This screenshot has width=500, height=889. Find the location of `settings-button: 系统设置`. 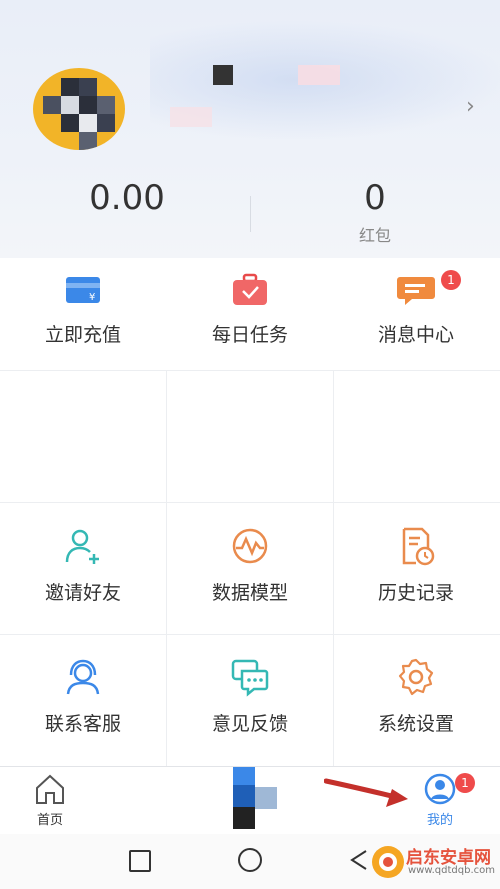

settings-button: 系统设置 is located at coordinates (416, 696).